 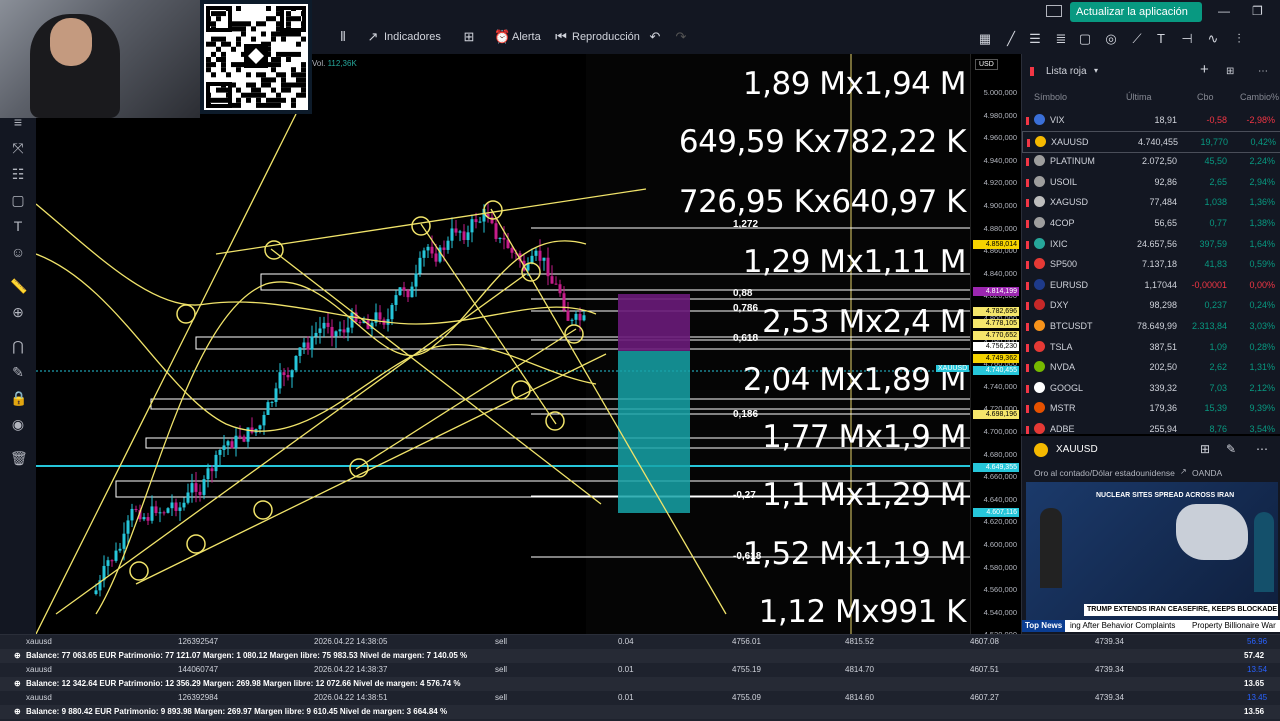 I want to click on add-symbol-icon: +, so click(x=1204, y=69).